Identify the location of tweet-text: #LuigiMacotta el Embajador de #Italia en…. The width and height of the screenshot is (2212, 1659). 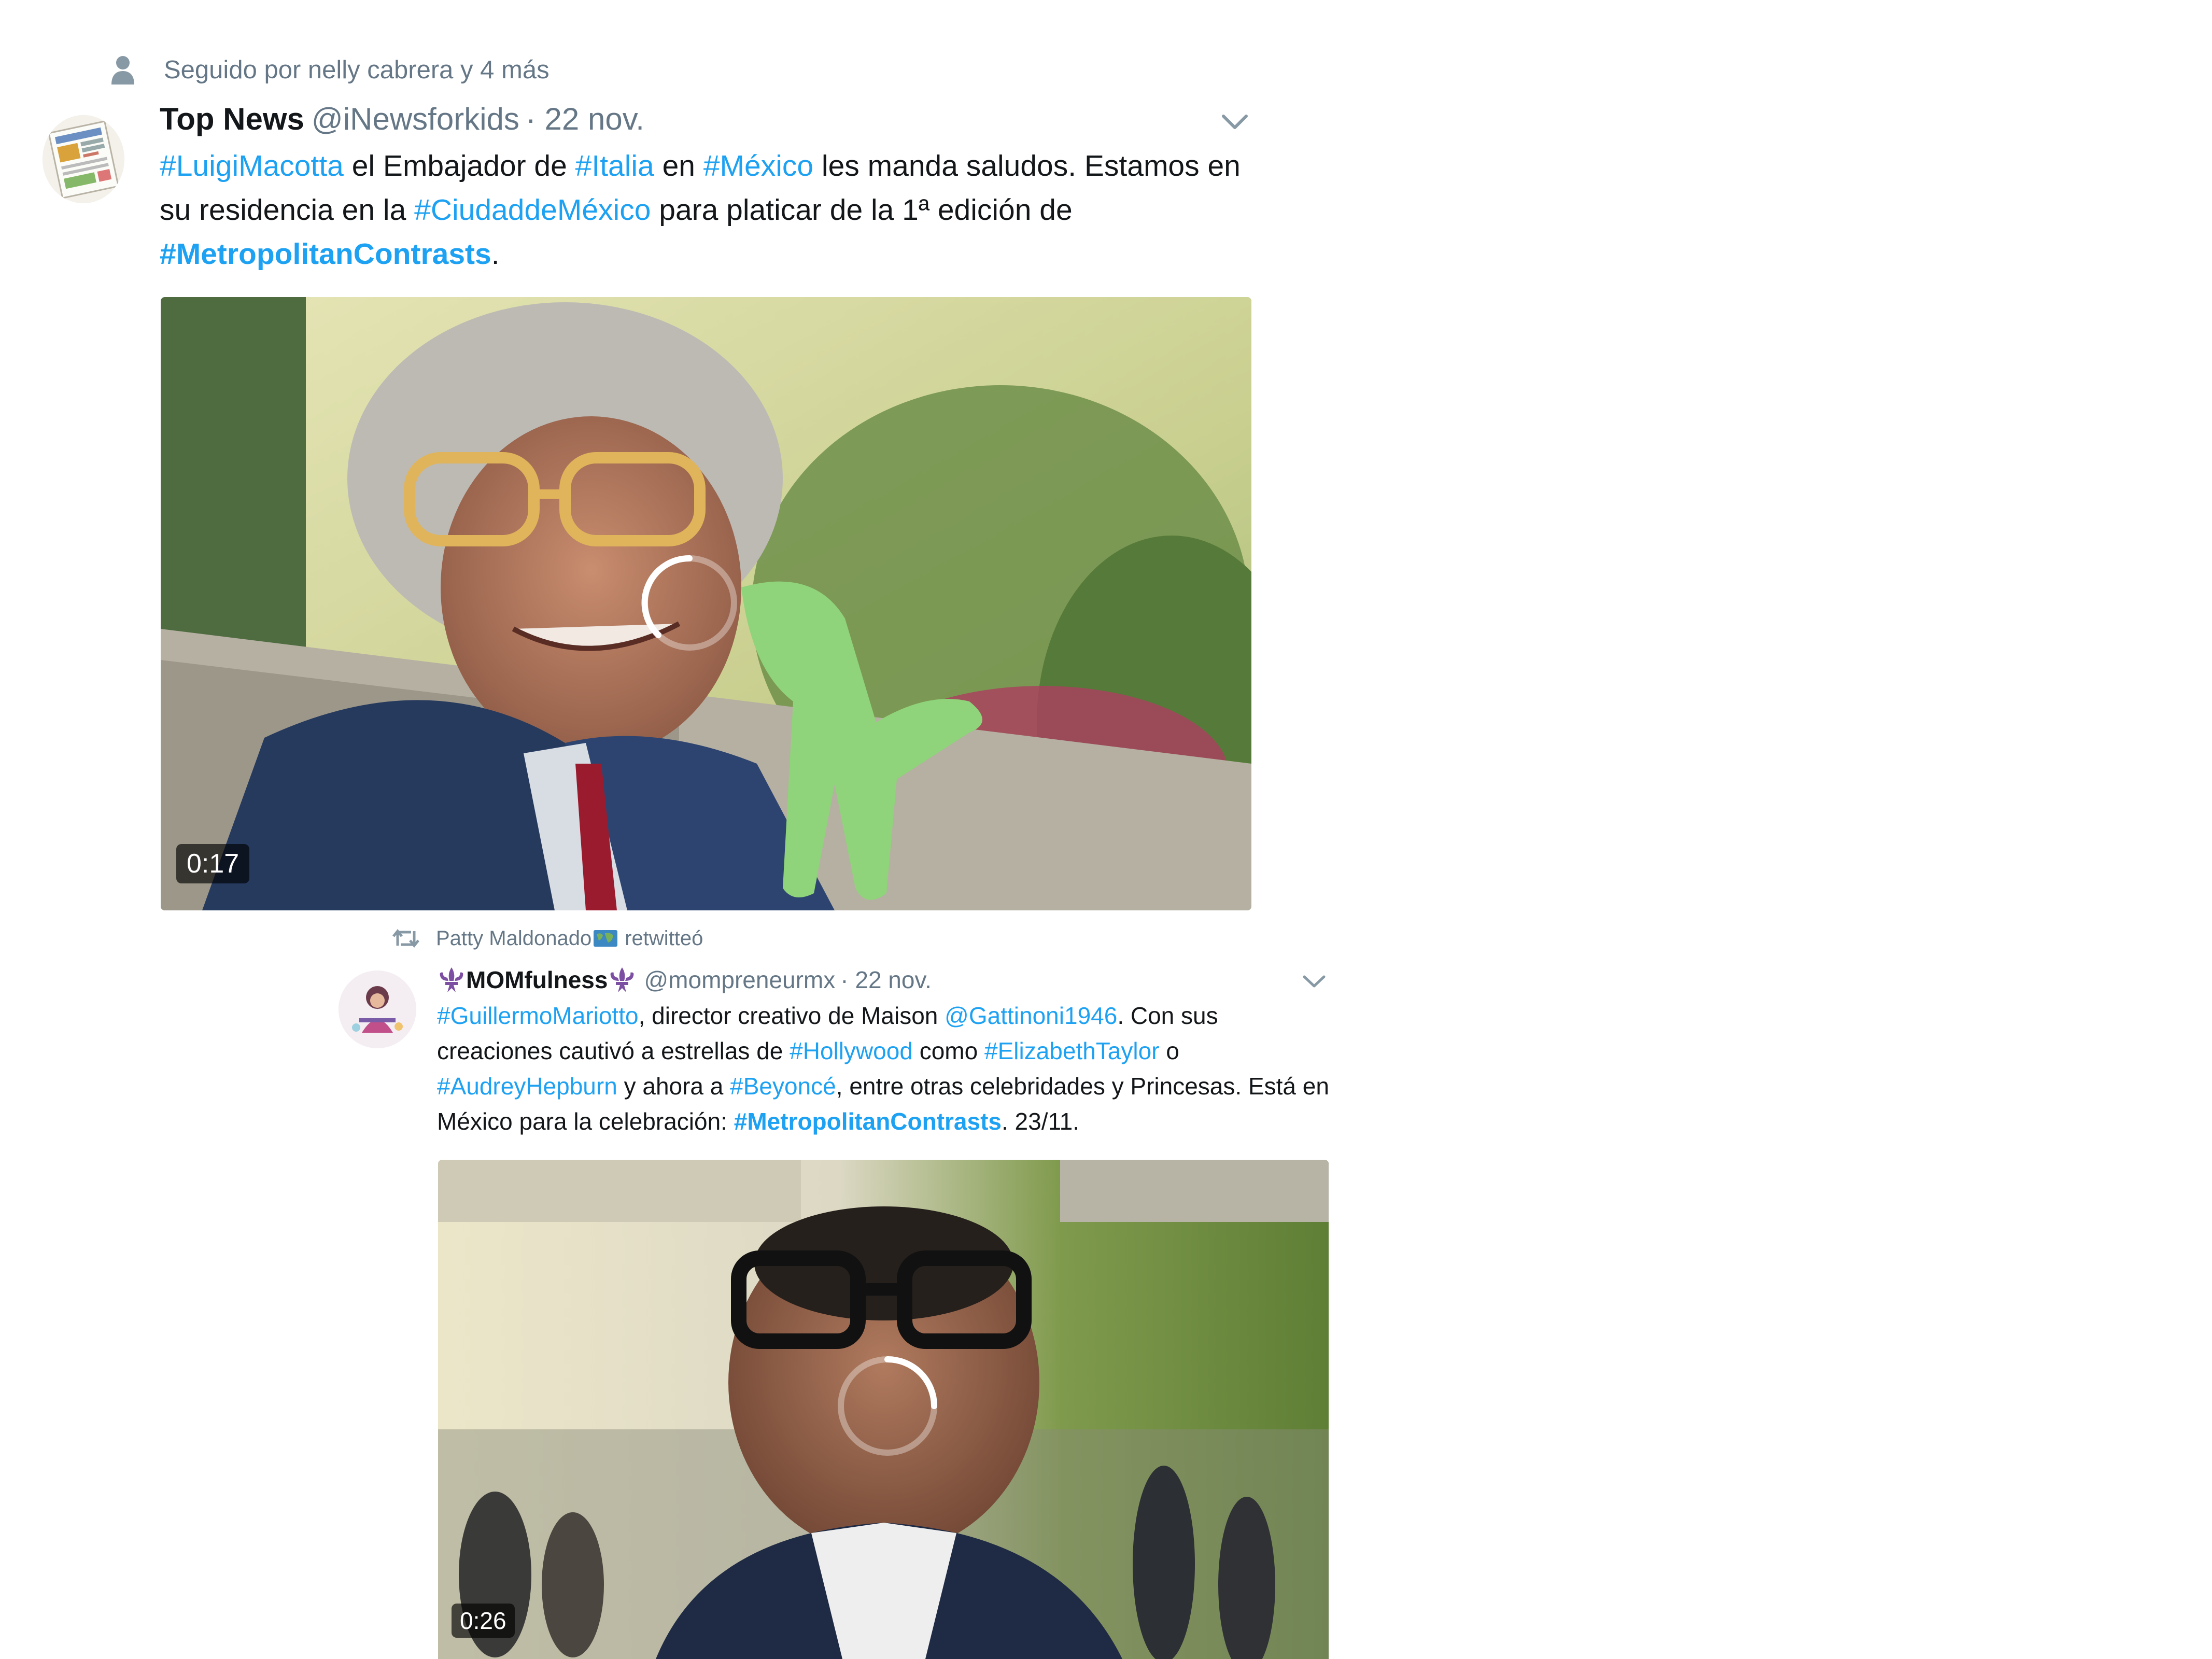
(717, 210).